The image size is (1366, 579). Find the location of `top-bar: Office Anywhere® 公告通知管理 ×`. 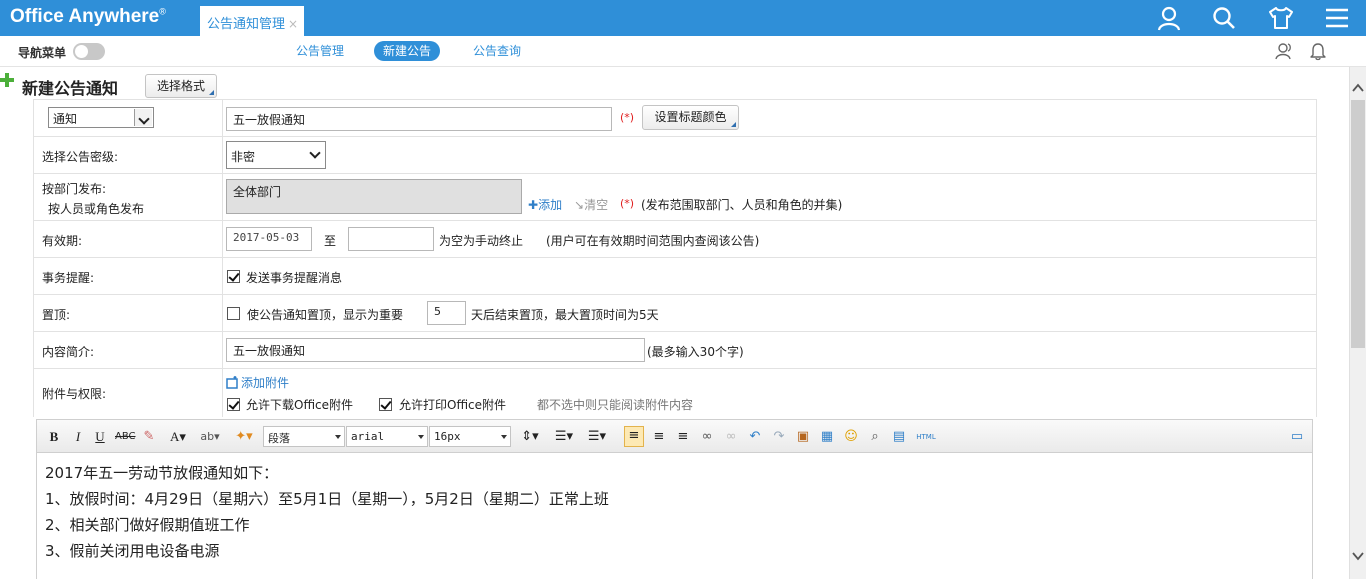

top-bar: Office Anywhere® 公告通知管理 × is located at coordinates (683, 18).